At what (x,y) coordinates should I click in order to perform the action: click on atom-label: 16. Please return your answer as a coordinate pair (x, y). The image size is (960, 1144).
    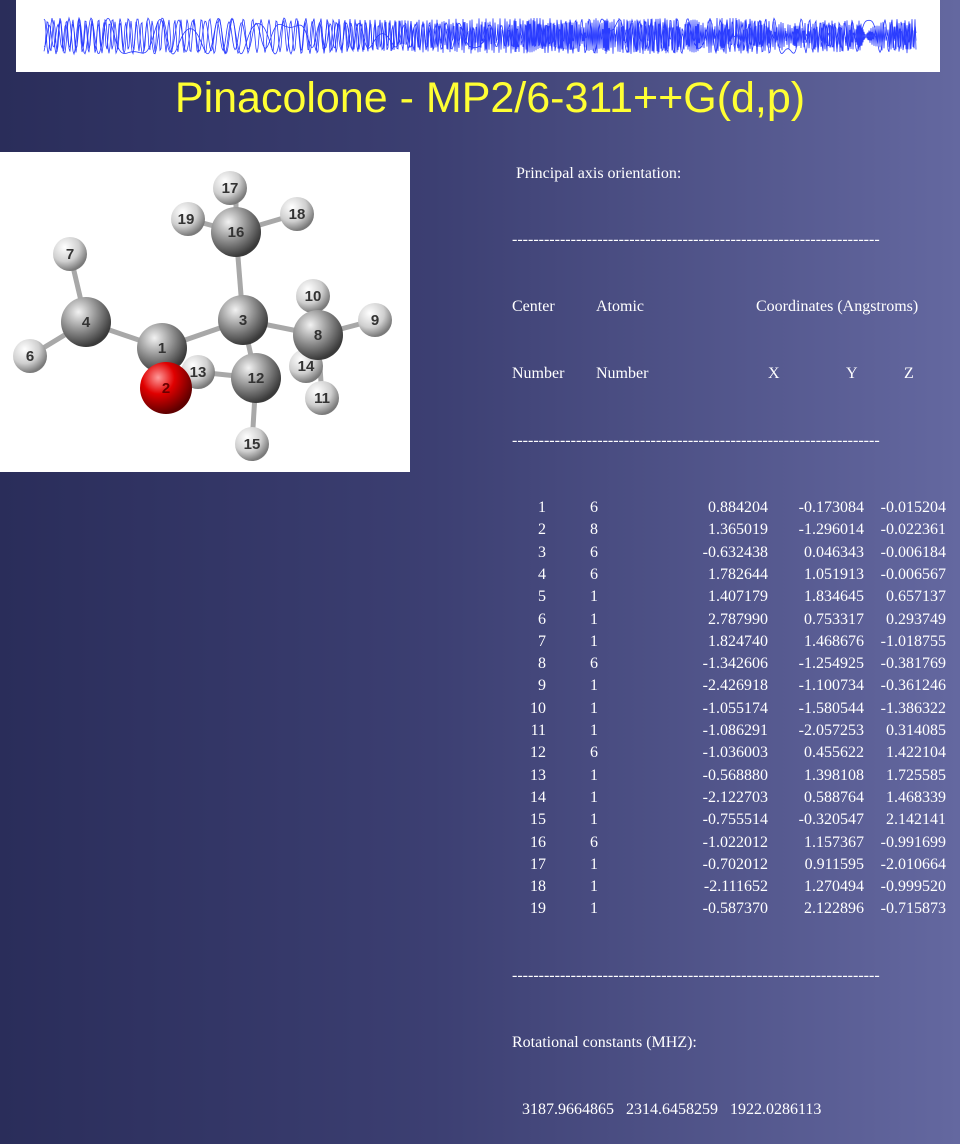
    Looking at the image, I should click on (236, 232).